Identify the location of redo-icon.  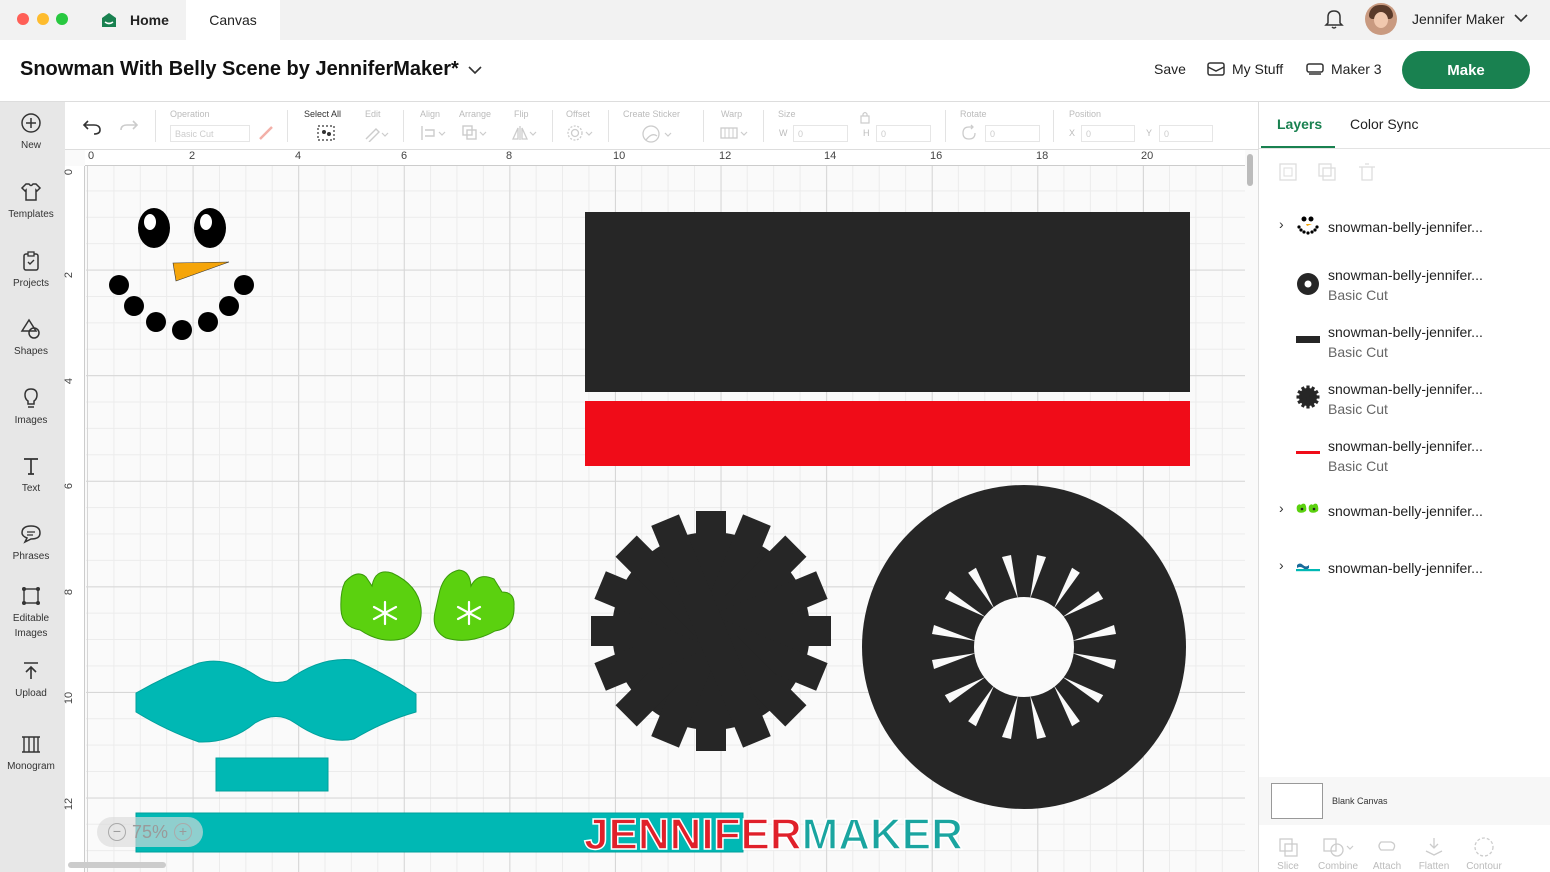
(129, 127).